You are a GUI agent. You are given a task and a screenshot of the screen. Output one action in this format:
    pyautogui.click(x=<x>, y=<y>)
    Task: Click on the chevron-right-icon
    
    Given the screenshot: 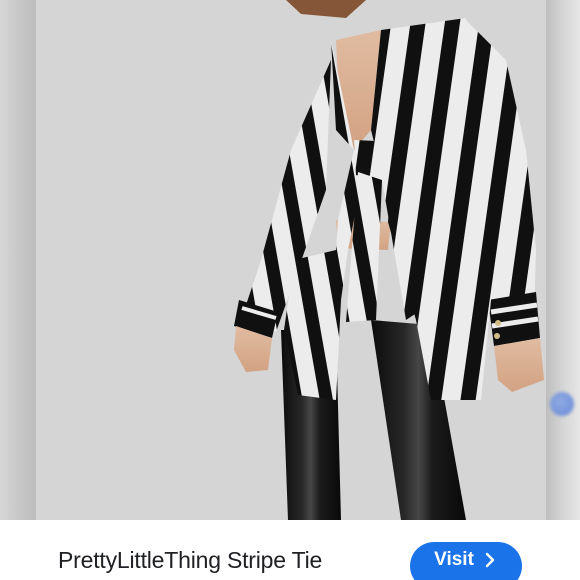 What is the action you would take?
    pyautogui.click(x=490, y=560)
    